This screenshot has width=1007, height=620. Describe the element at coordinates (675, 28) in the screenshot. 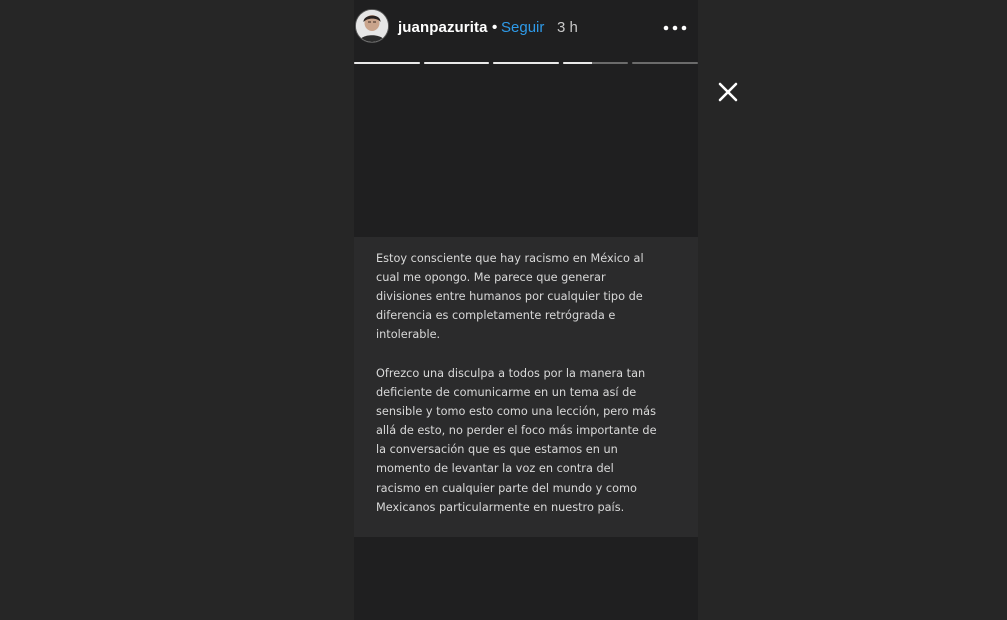

I see `more-options-icon` at that location.